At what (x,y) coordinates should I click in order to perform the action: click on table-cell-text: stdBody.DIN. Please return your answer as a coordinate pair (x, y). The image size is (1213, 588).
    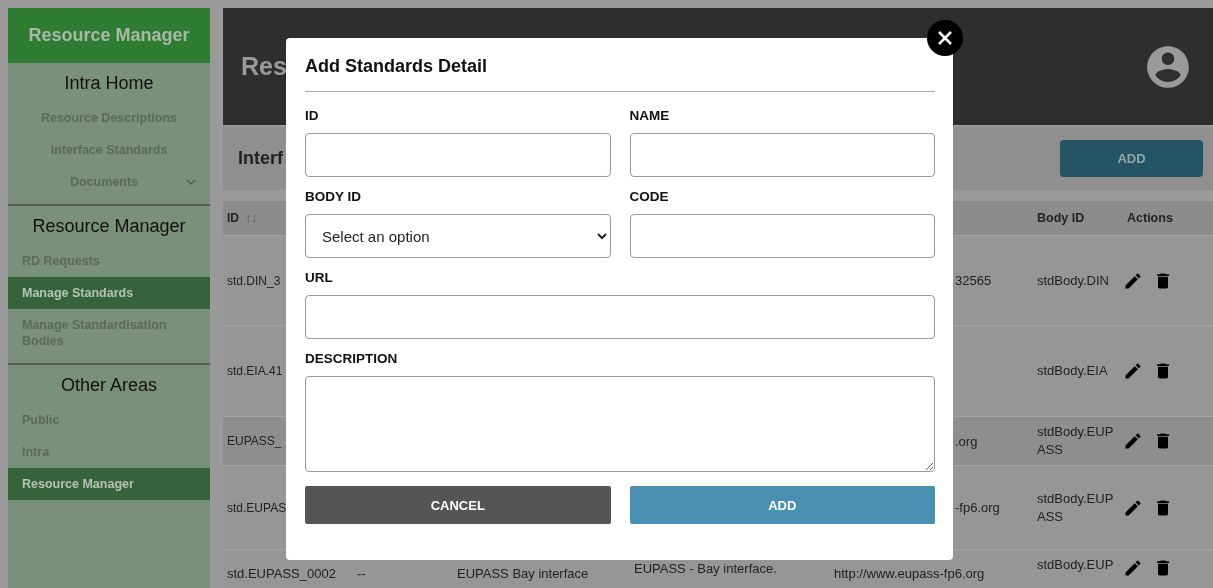
    Looking at the image, I should click on (1073, 280).